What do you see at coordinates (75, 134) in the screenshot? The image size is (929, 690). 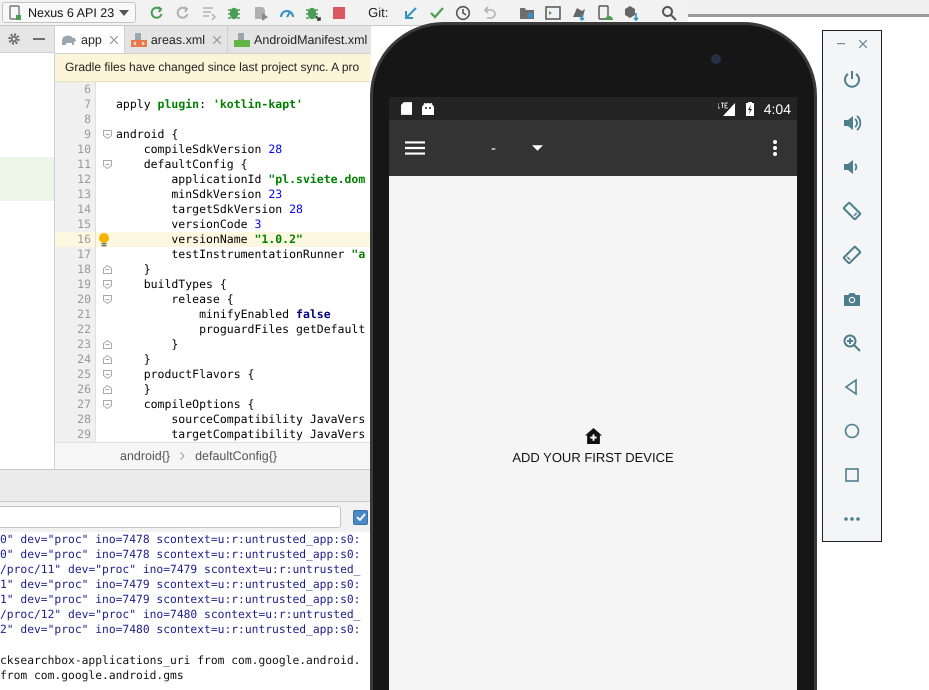 I see `line-number: 9` at bounding box center [75, 134].